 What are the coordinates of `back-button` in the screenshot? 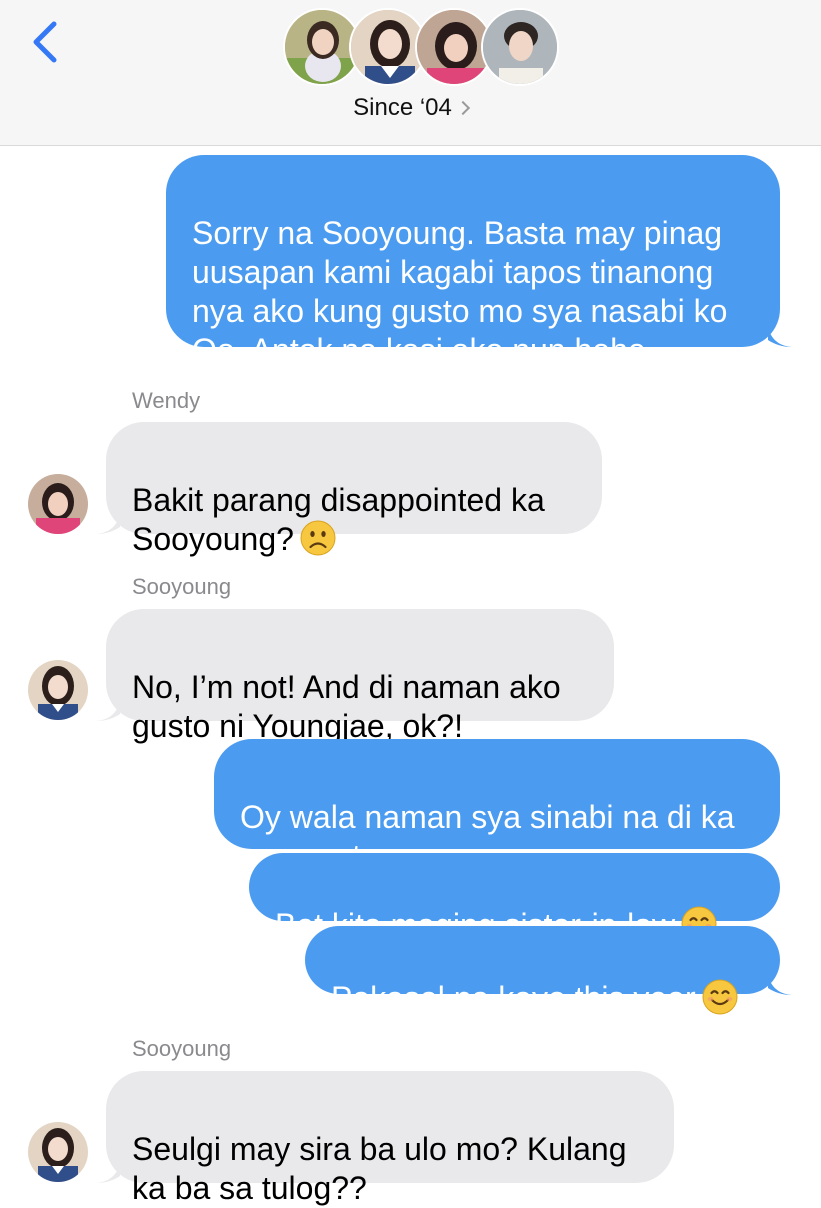 It's located at (48, 42).